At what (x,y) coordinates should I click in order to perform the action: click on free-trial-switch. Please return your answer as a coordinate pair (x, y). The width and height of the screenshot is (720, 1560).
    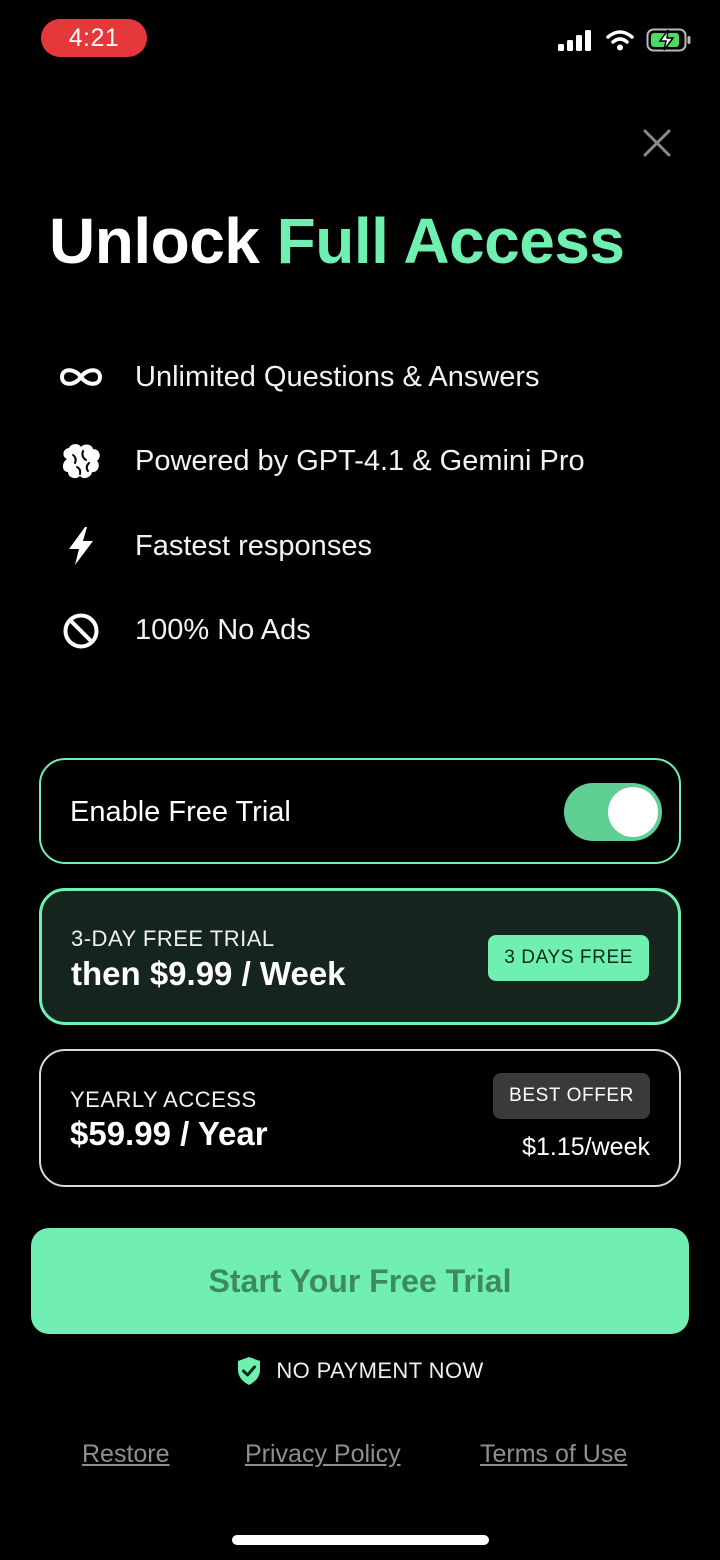
    Looking at the image, I should click on (613, 812).